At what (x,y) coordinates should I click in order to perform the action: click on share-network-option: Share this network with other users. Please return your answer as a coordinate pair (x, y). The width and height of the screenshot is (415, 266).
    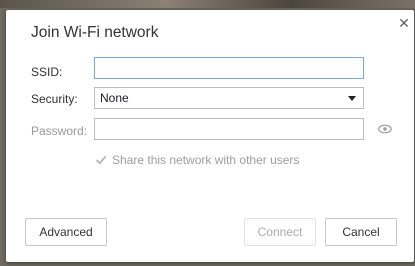
    Looking at the image, I should click on (197, 160).